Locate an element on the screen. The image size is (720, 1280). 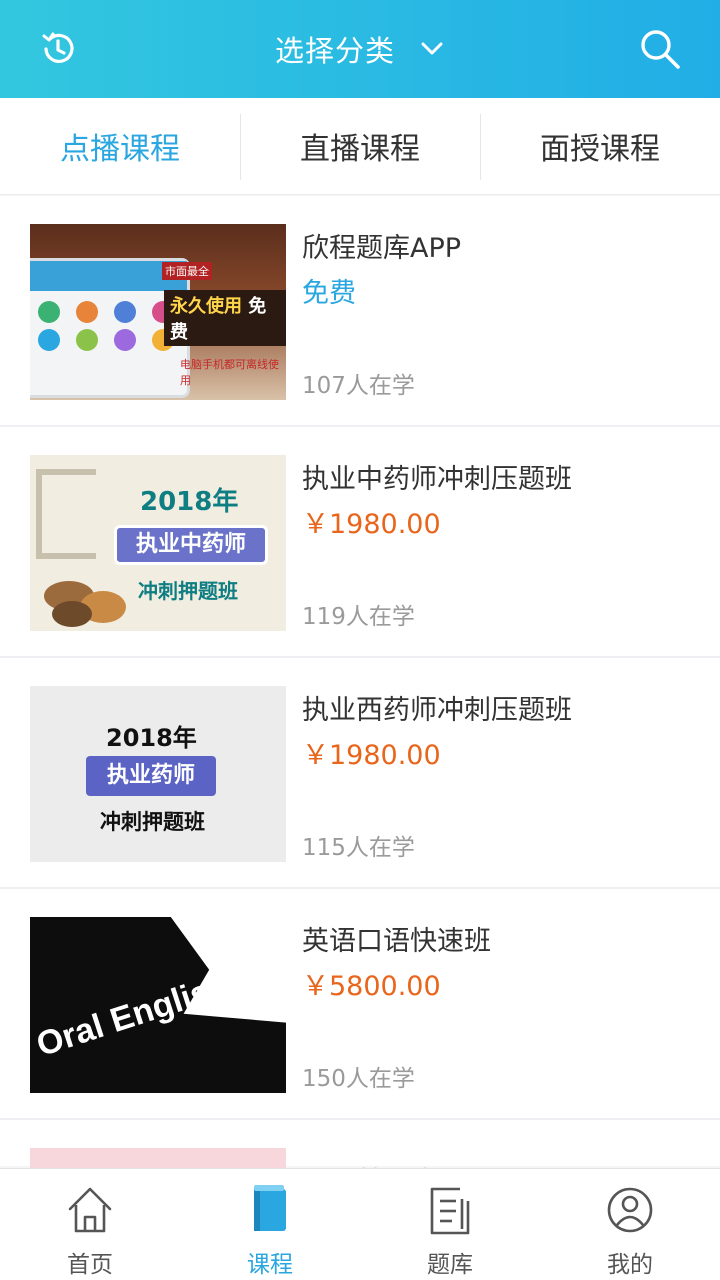
nav-profile: 我的 is located at coordinates (630, 1224).